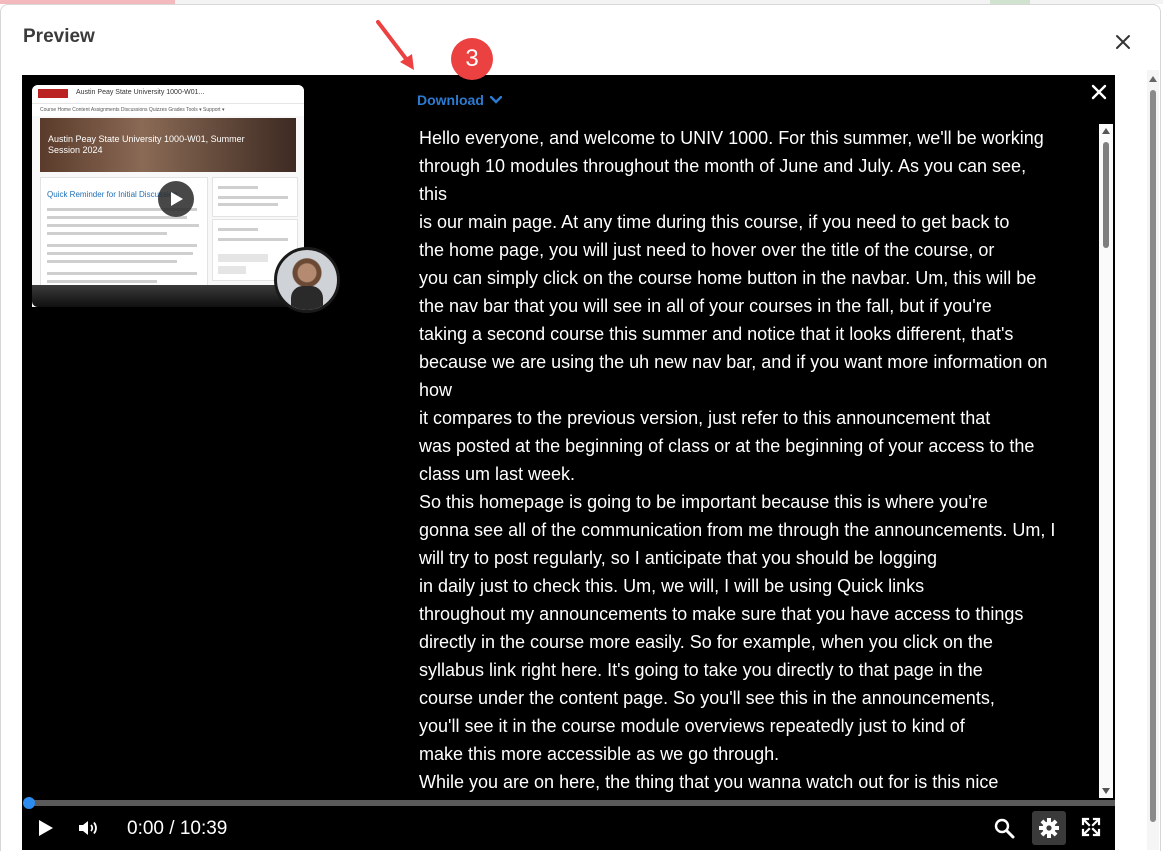 This screenshot has height=851, width=1163. What do you see at coordinates (495, 100) in the screenshot?
I see `chevron-down-icon` at bounding box center [495, 100].